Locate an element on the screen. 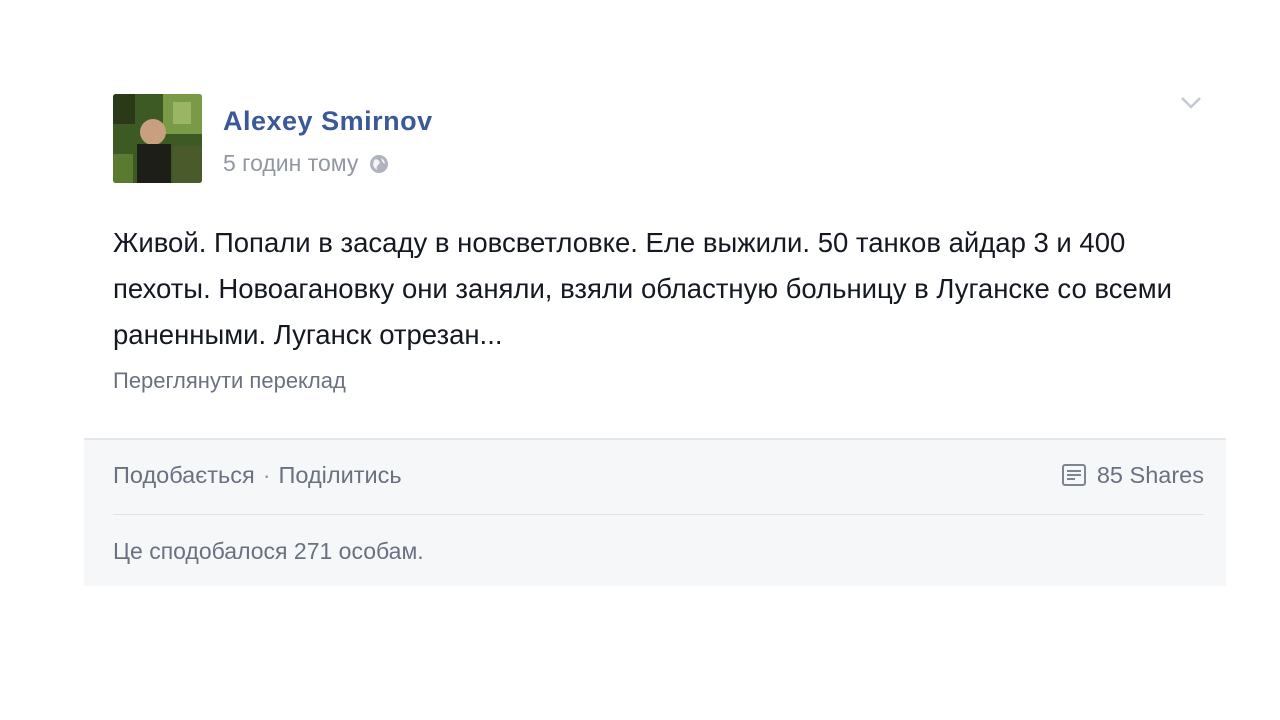 This screenshot has width=1280, height=720. author-avatar is located at coordinates (157, 138).